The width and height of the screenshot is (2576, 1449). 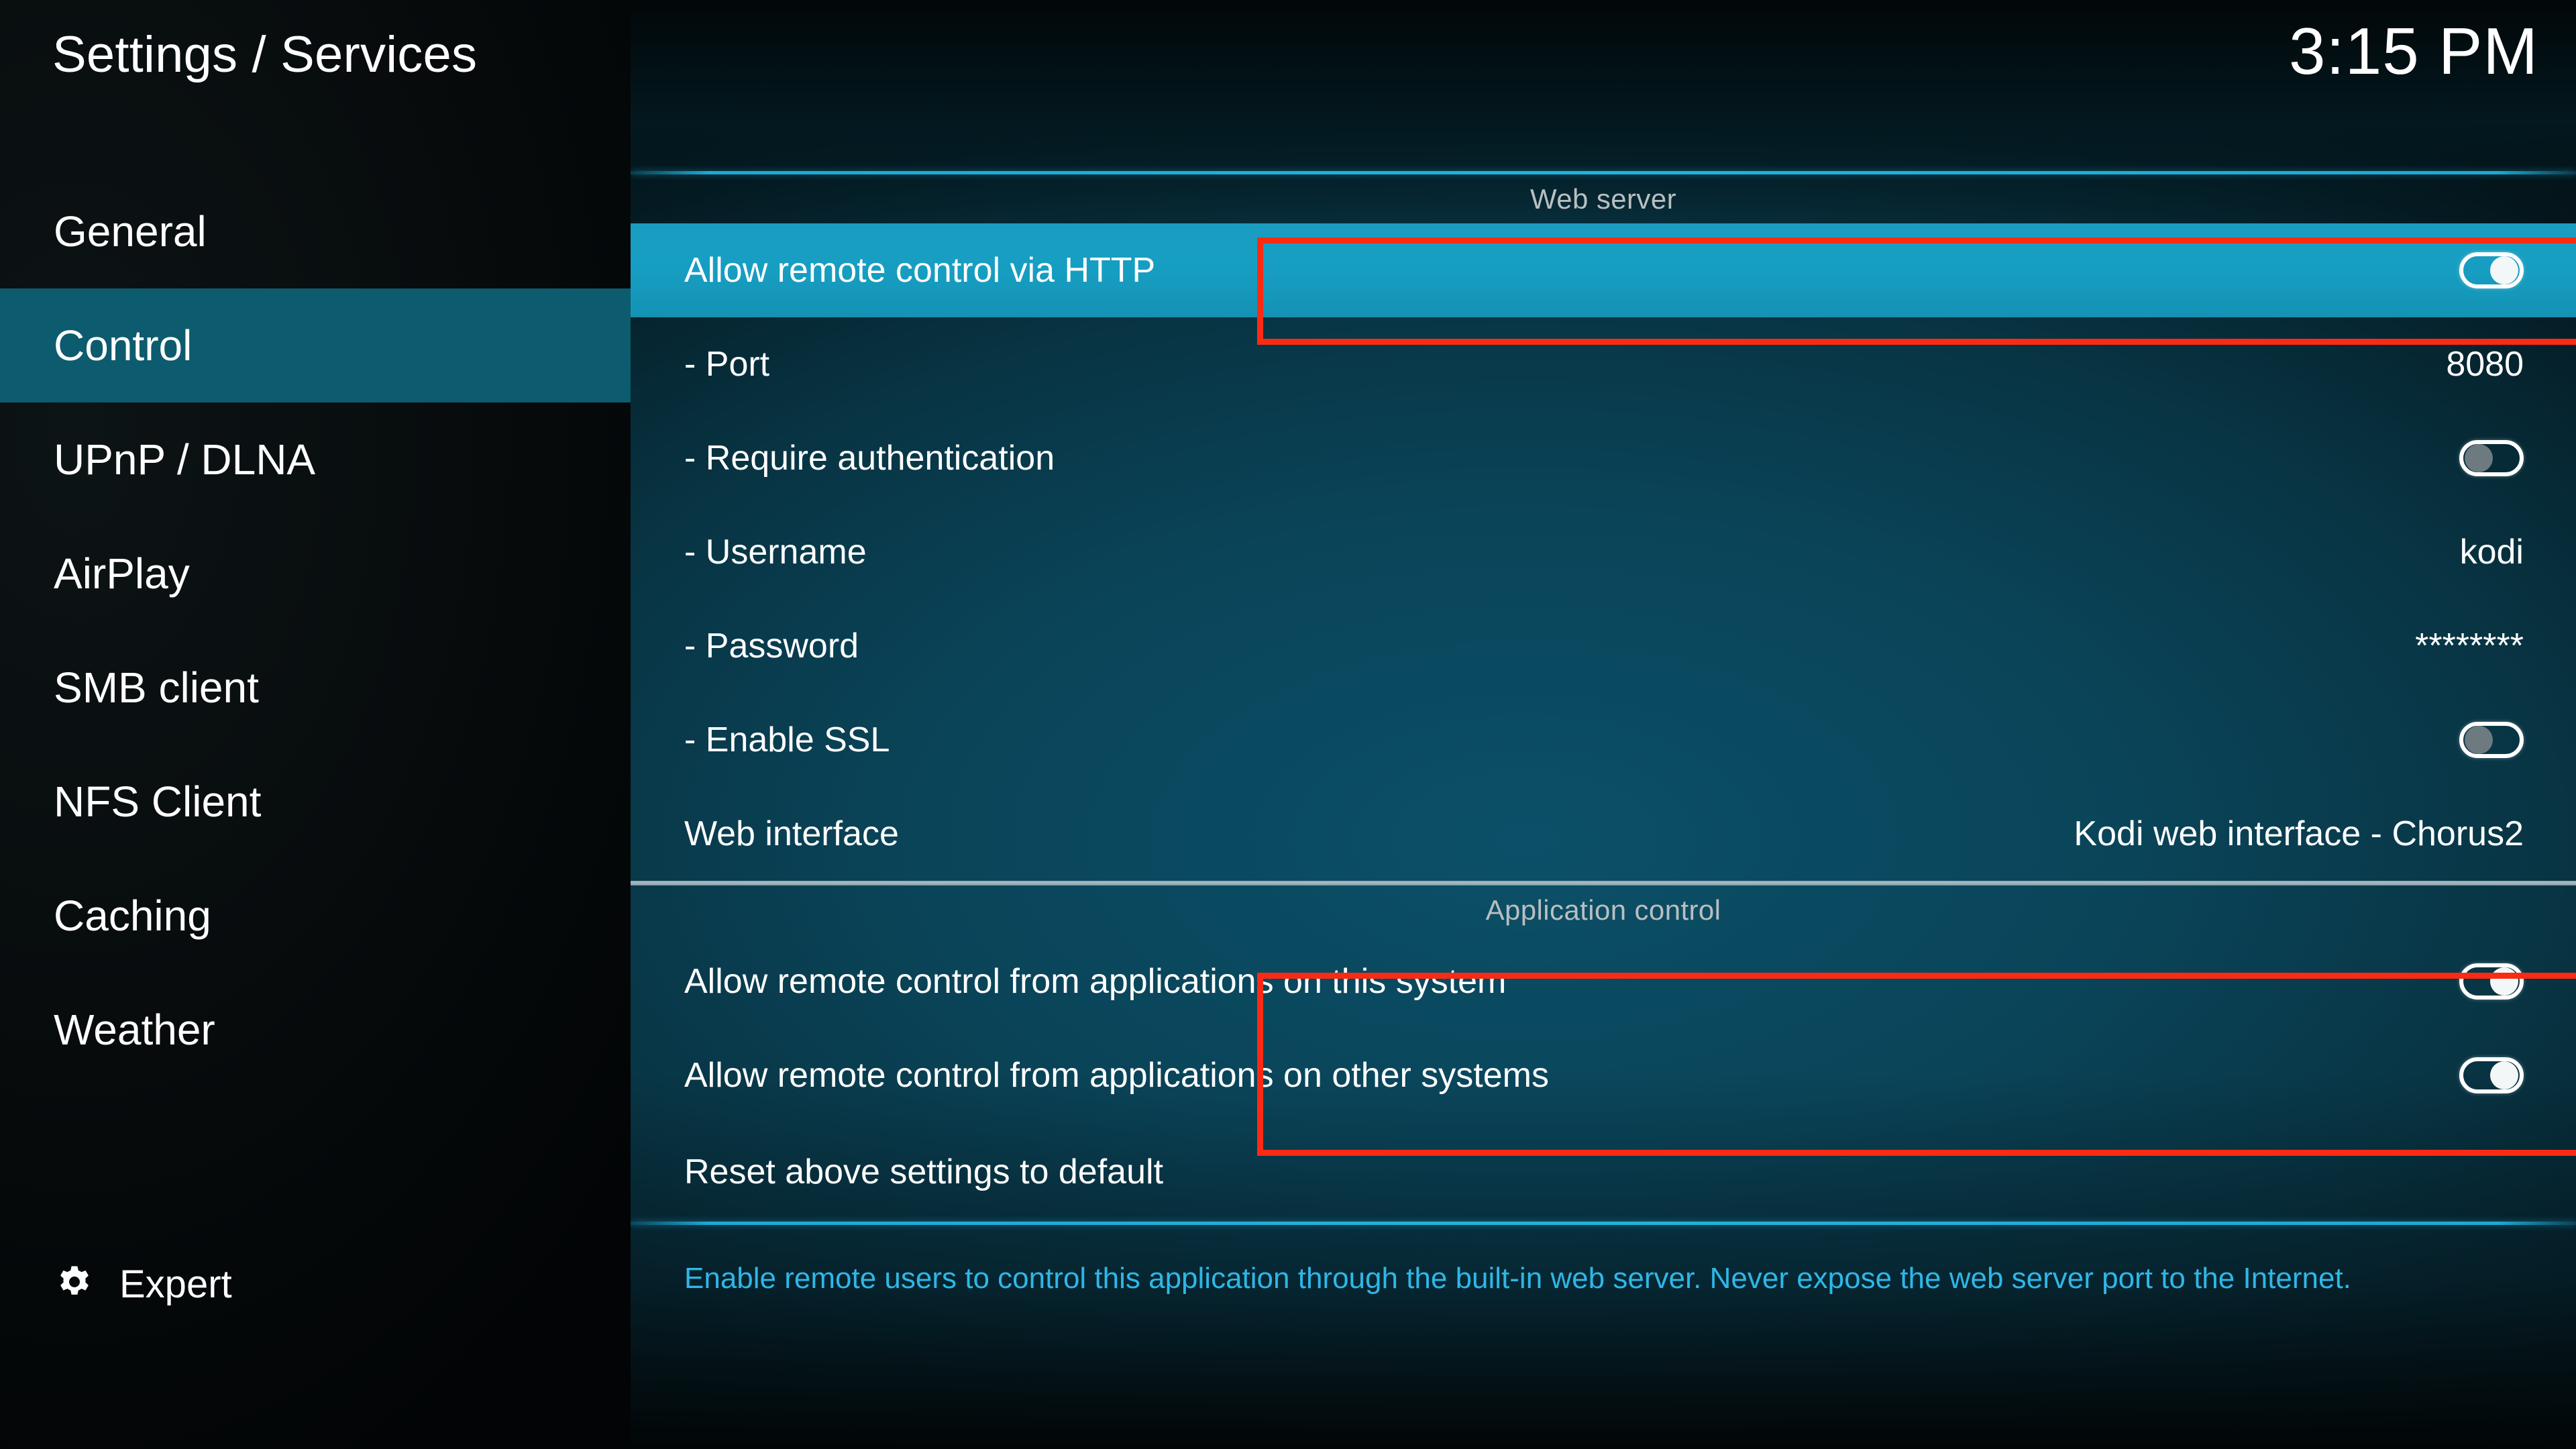 I want to click on sidebar-item-nfs-client: NFS Client, so click(x=315, y=802).